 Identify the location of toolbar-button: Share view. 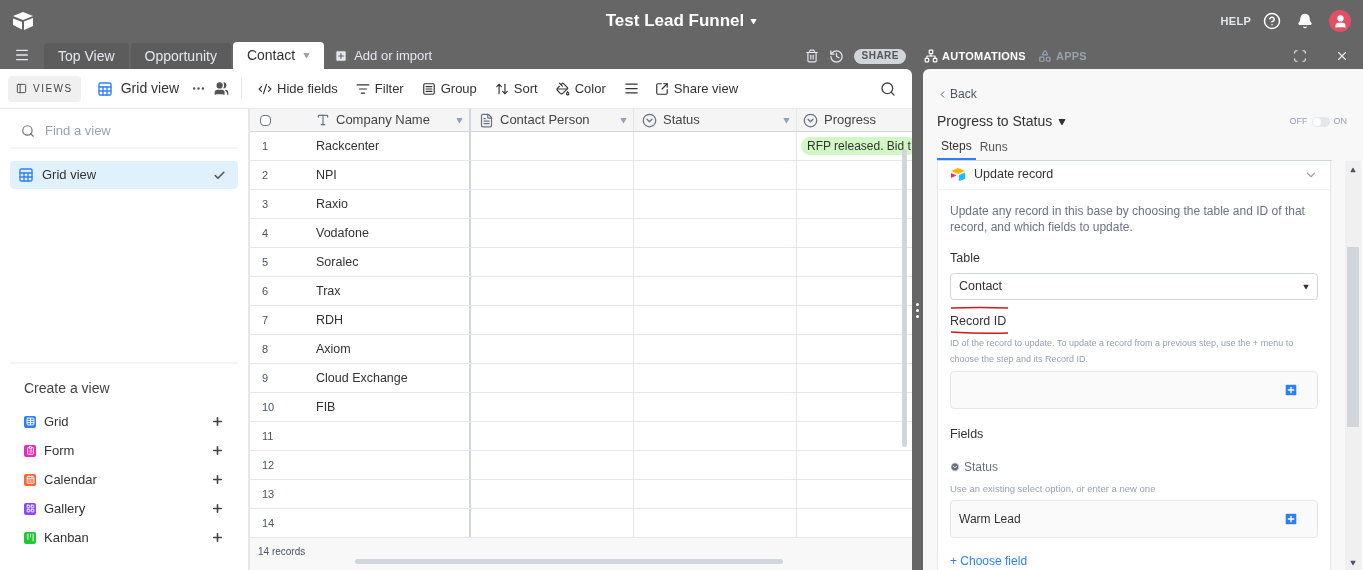
(696, 88).